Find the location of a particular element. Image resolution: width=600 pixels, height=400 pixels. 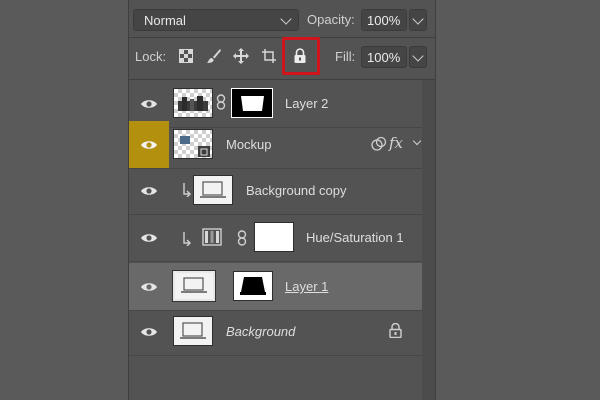

opacity-input: 100% is located at coordinates (384, 20).